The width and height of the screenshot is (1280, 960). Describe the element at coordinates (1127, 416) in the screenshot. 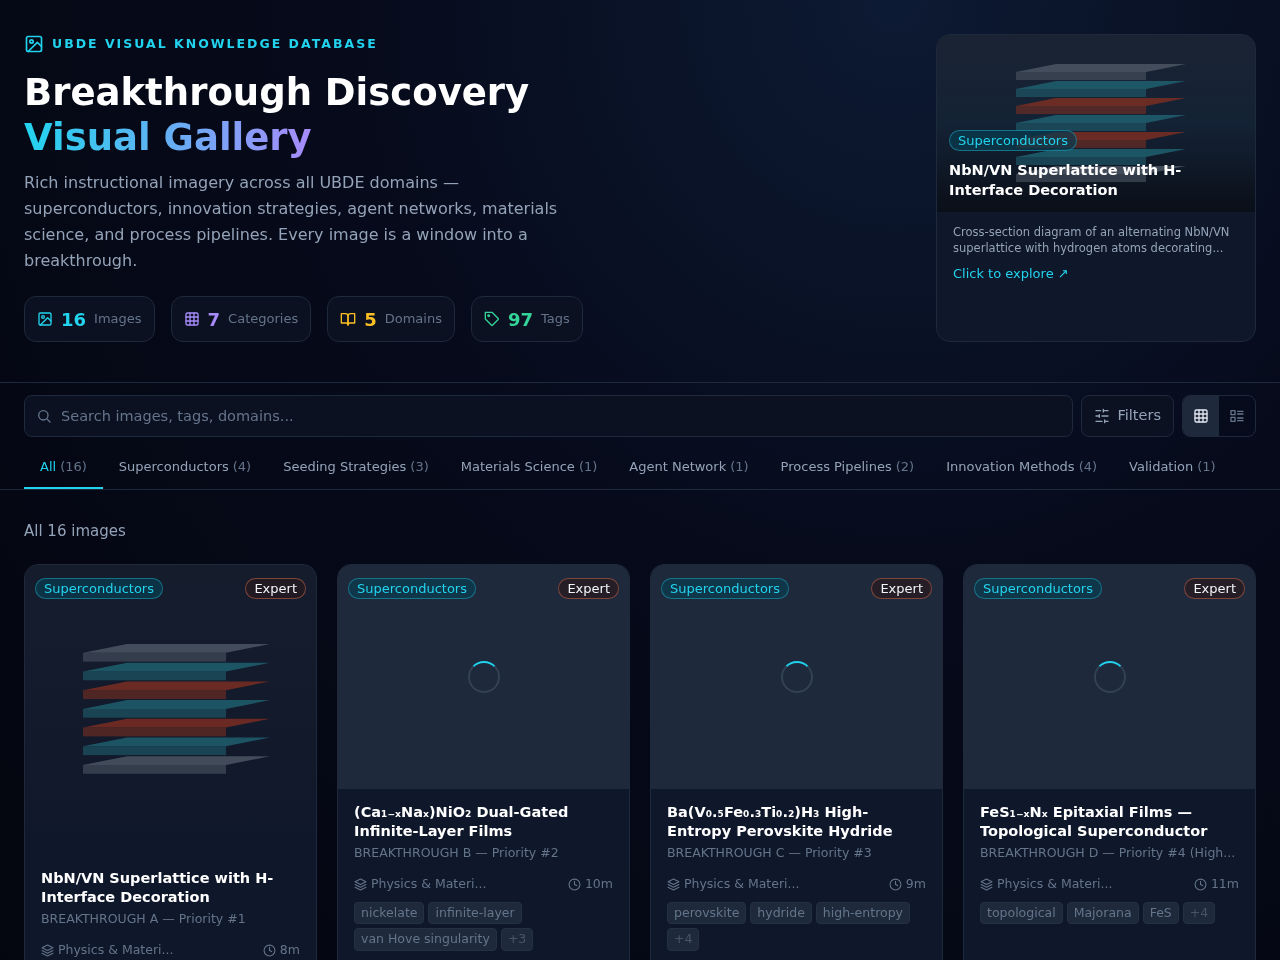

I see `filters-button: Filters` at that location.